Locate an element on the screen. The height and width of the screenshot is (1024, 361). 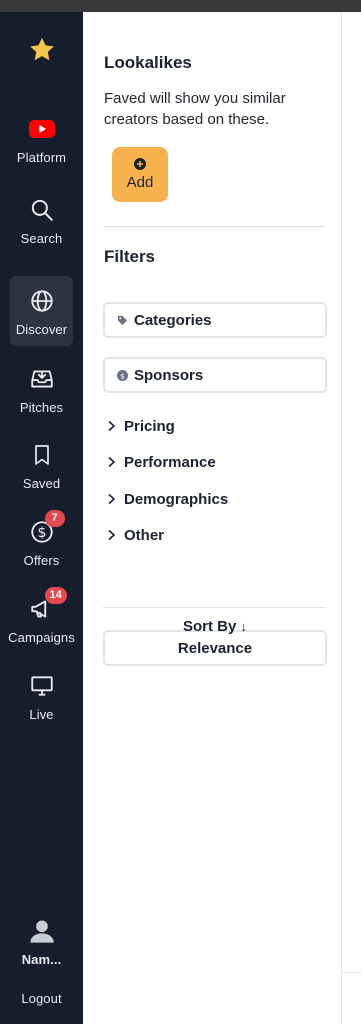
campaigns-badge: 14 is located at coordinates (55, 595).